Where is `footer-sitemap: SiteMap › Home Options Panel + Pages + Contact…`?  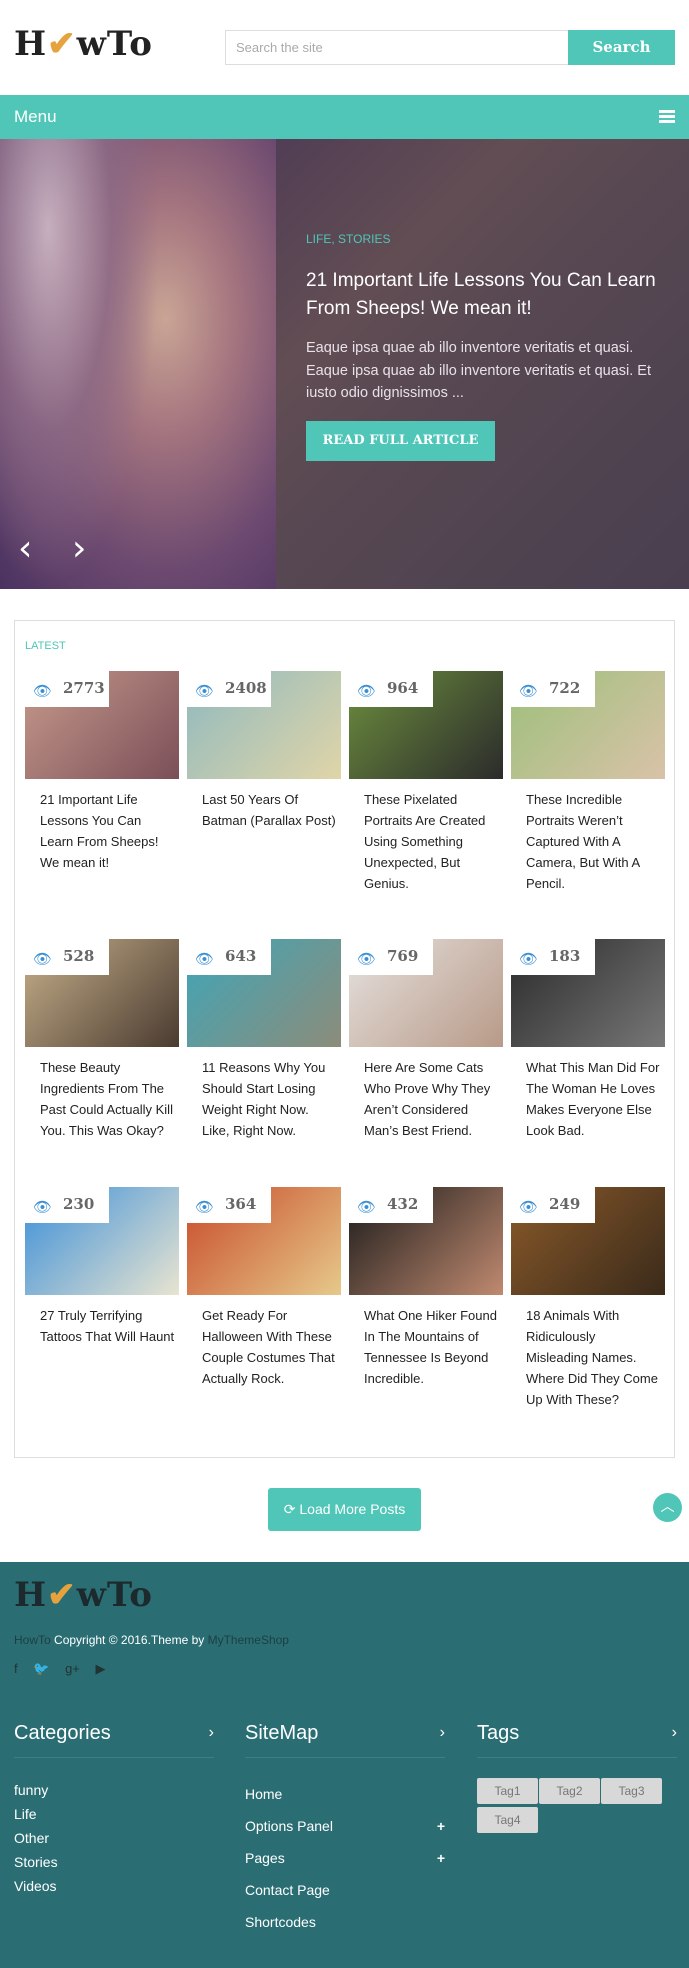
footer-sitemap: SiteMap › Home Options Panel + Pages + Contact… is located at coordinates (345, 1830).